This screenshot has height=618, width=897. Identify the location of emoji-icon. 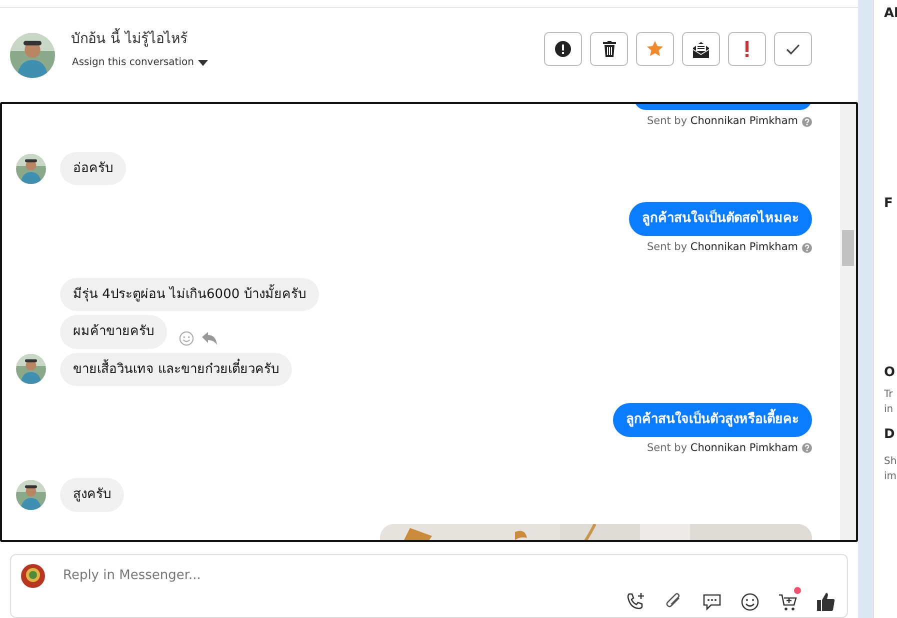
(750, 602).